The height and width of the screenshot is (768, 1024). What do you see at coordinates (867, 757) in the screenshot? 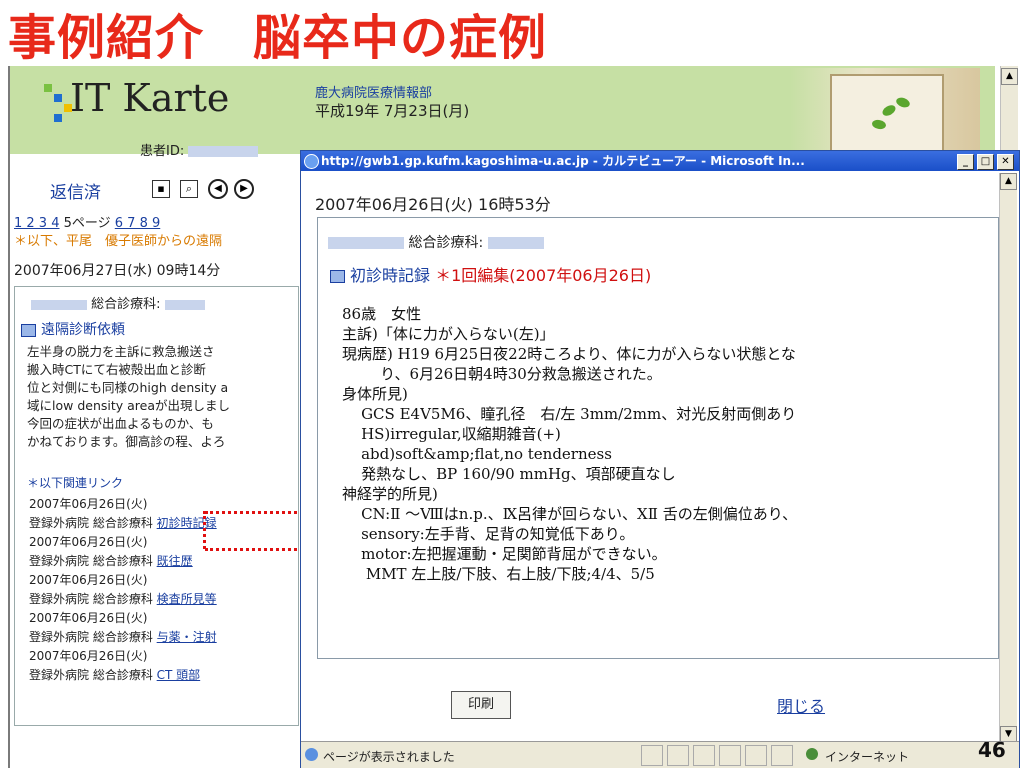
I see `security-zone: インターネット` at bounding box center [867, 757].